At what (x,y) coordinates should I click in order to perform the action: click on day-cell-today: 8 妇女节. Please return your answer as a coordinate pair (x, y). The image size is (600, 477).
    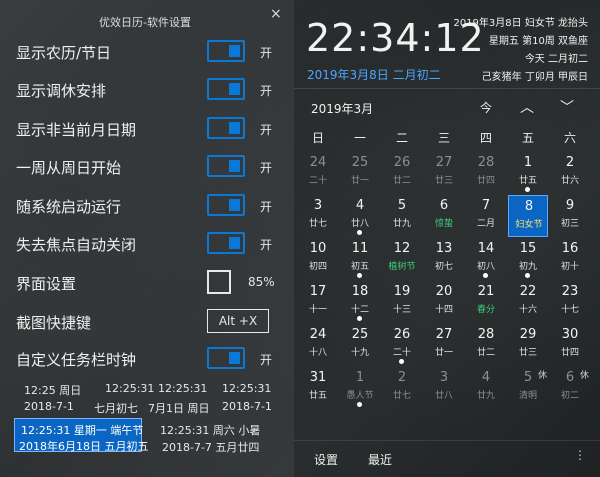
    Looking at the image, I should click on (528, 216).